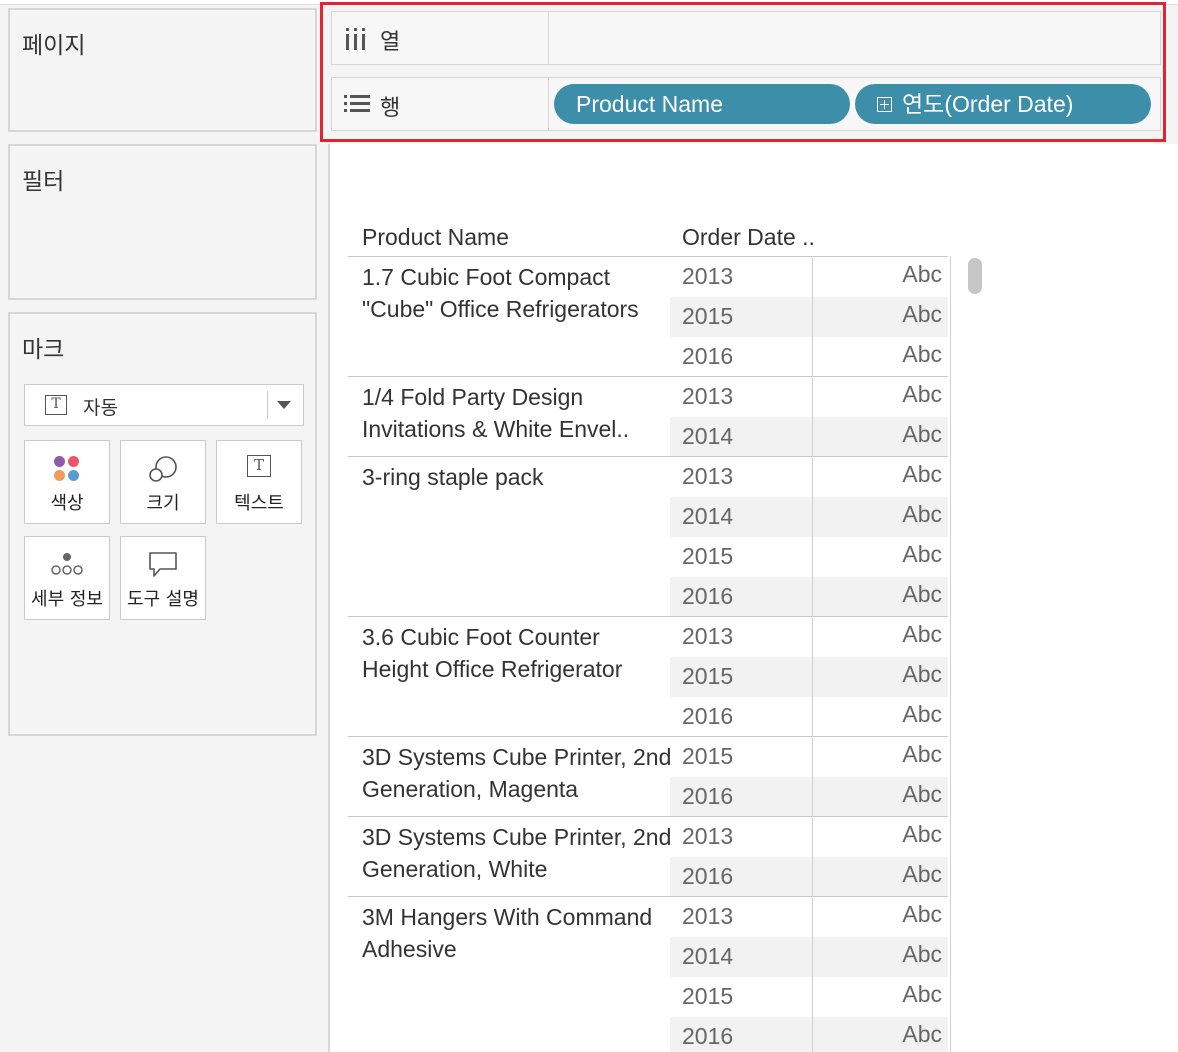 This screenshot has width=1178, height=1052. Describe the element at coordinates (357, 106) in the screenshot. I see `rows-icon` at that location.